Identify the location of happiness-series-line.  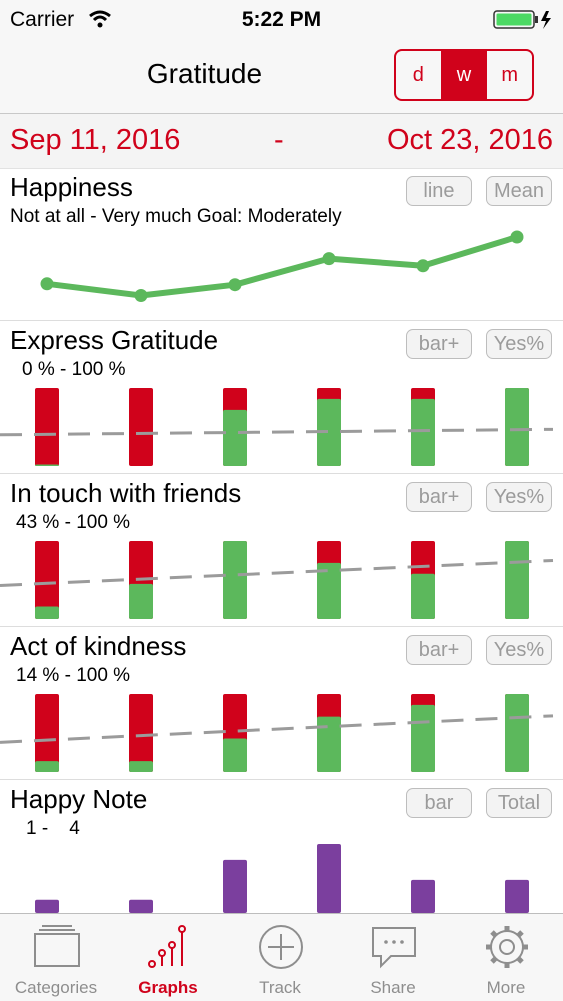
(282, 266).